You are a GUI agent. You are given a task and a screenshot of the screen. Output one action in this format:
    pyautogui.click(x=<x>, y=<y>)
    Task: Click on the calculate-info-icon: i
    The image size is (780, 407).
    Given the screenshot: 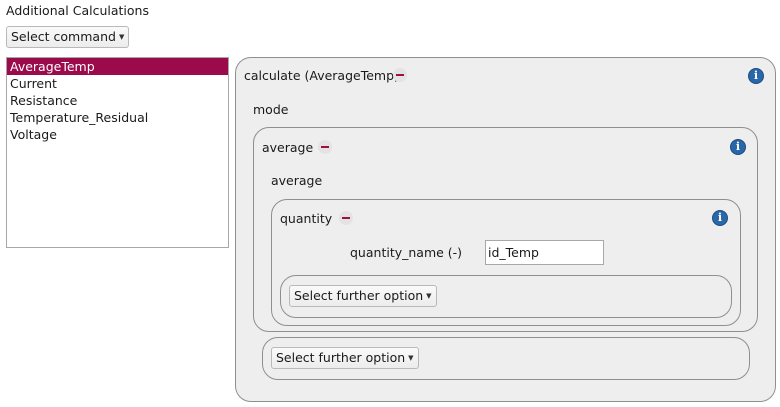 What is the action you would take?
    pyautogui.click(x=756, y=76)
    